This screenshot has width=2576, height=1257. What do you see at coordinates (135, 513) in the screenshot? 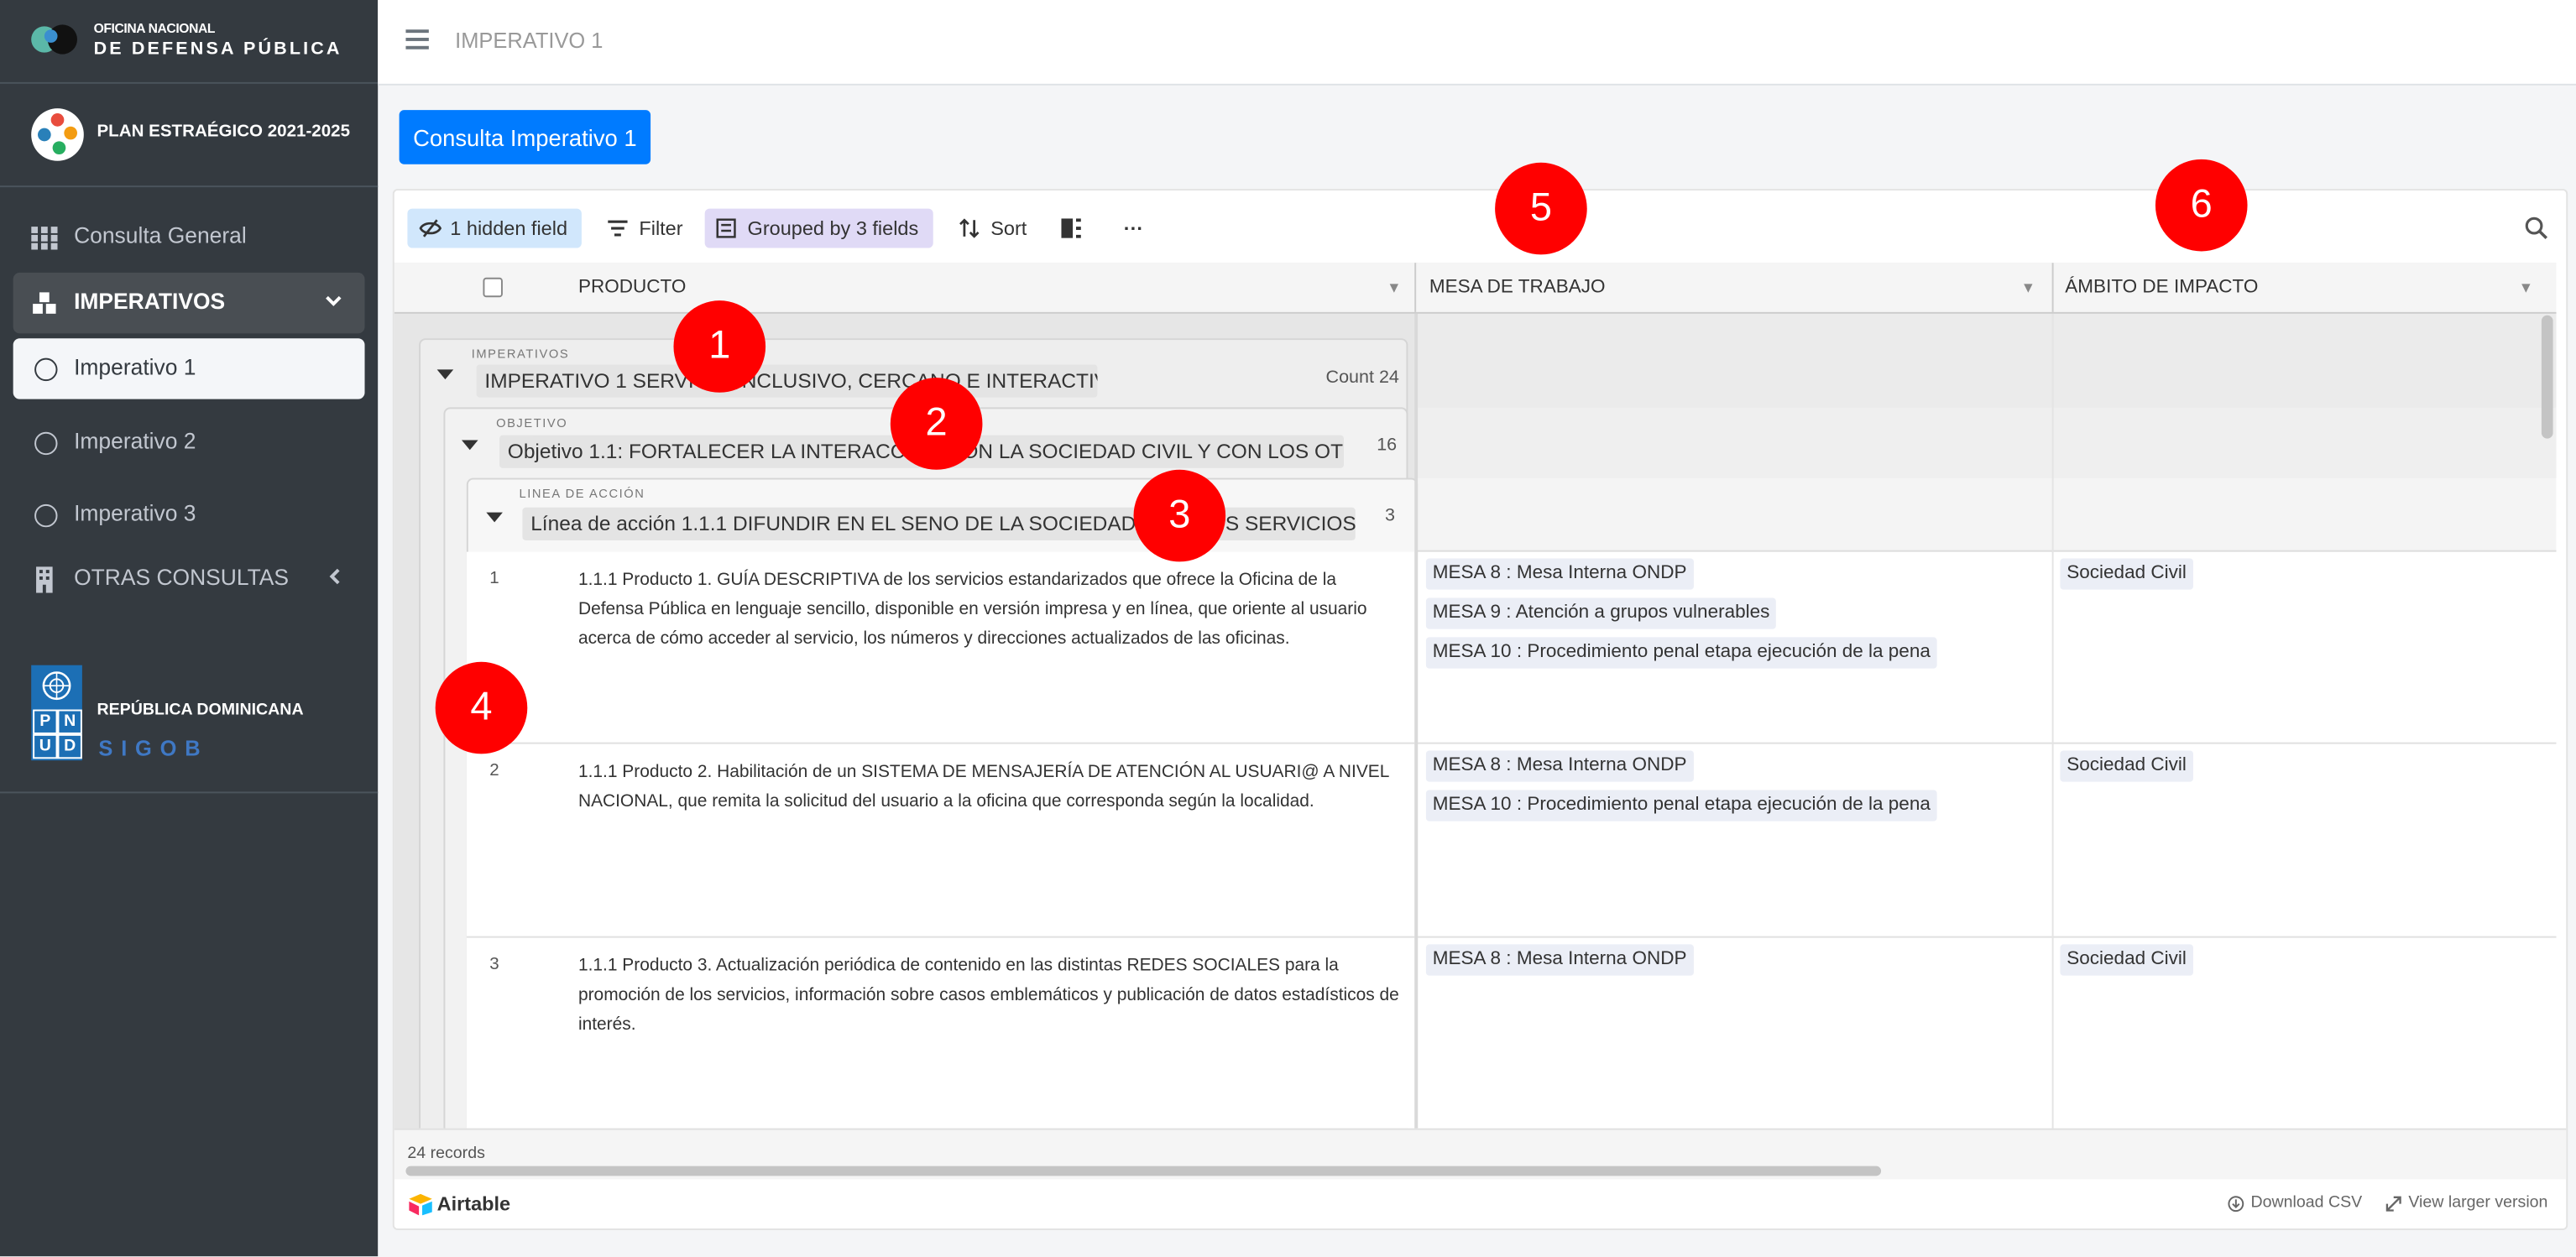
I see `nav-imperativo-3-label: Imperativo 3` at bounding box center [135, 513].